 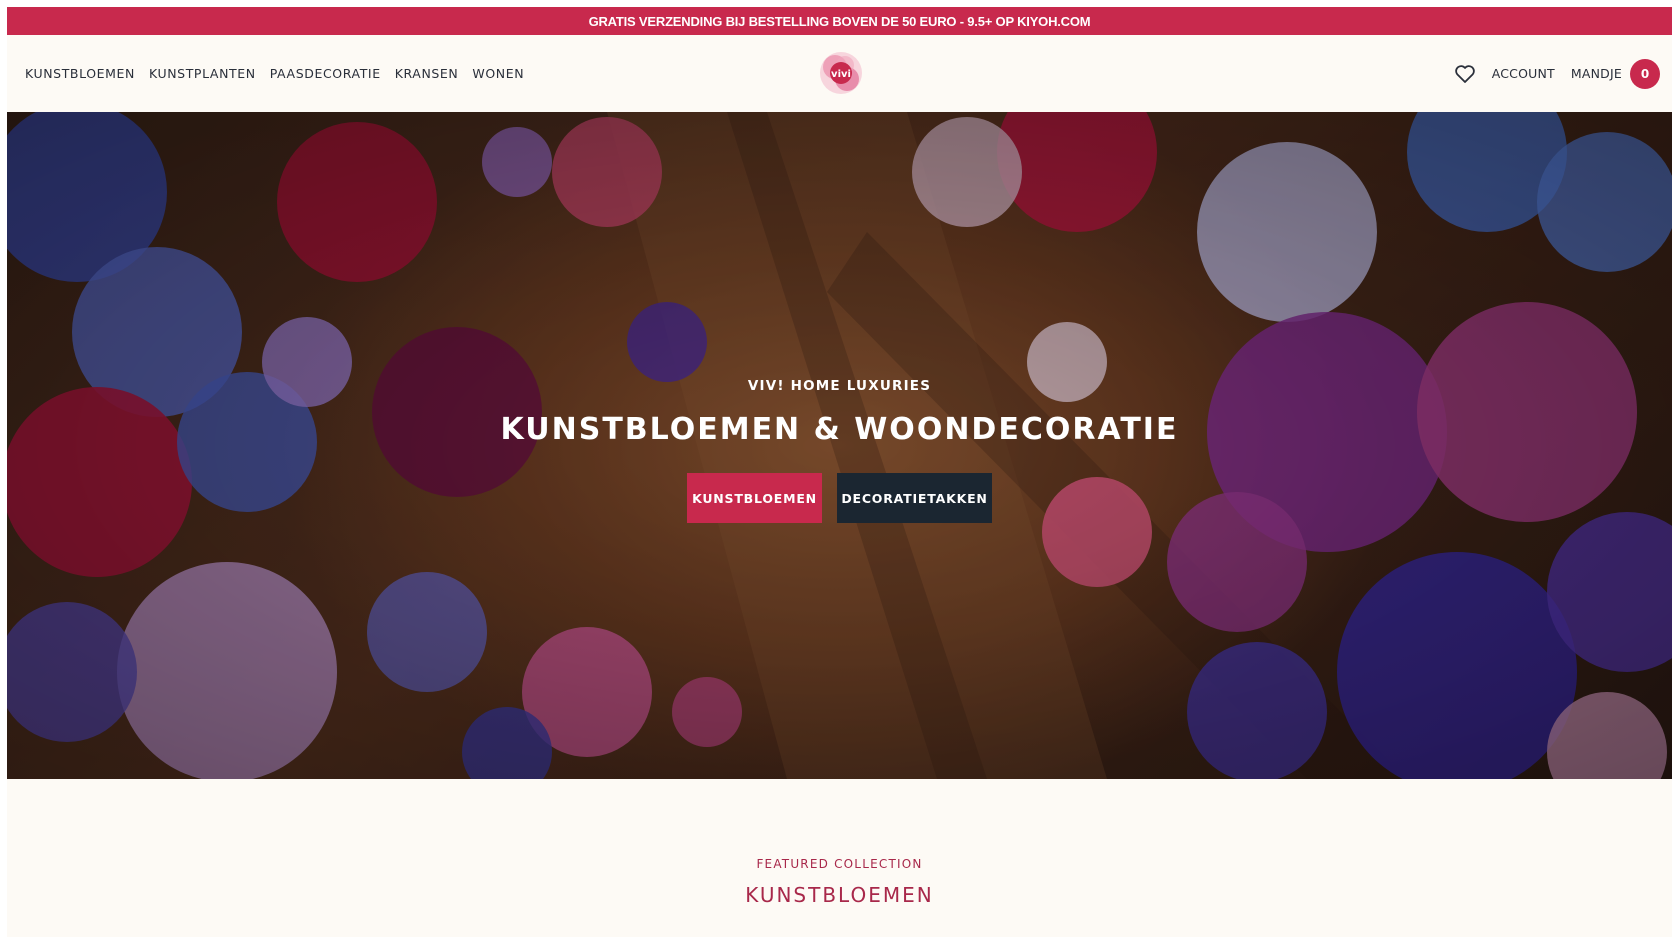 What do you see at coordinates (325, 73) in the screenshot?
I see `nav-item-paasdecoratie: PAASDECORATIE` at bounding box center [325, 73].